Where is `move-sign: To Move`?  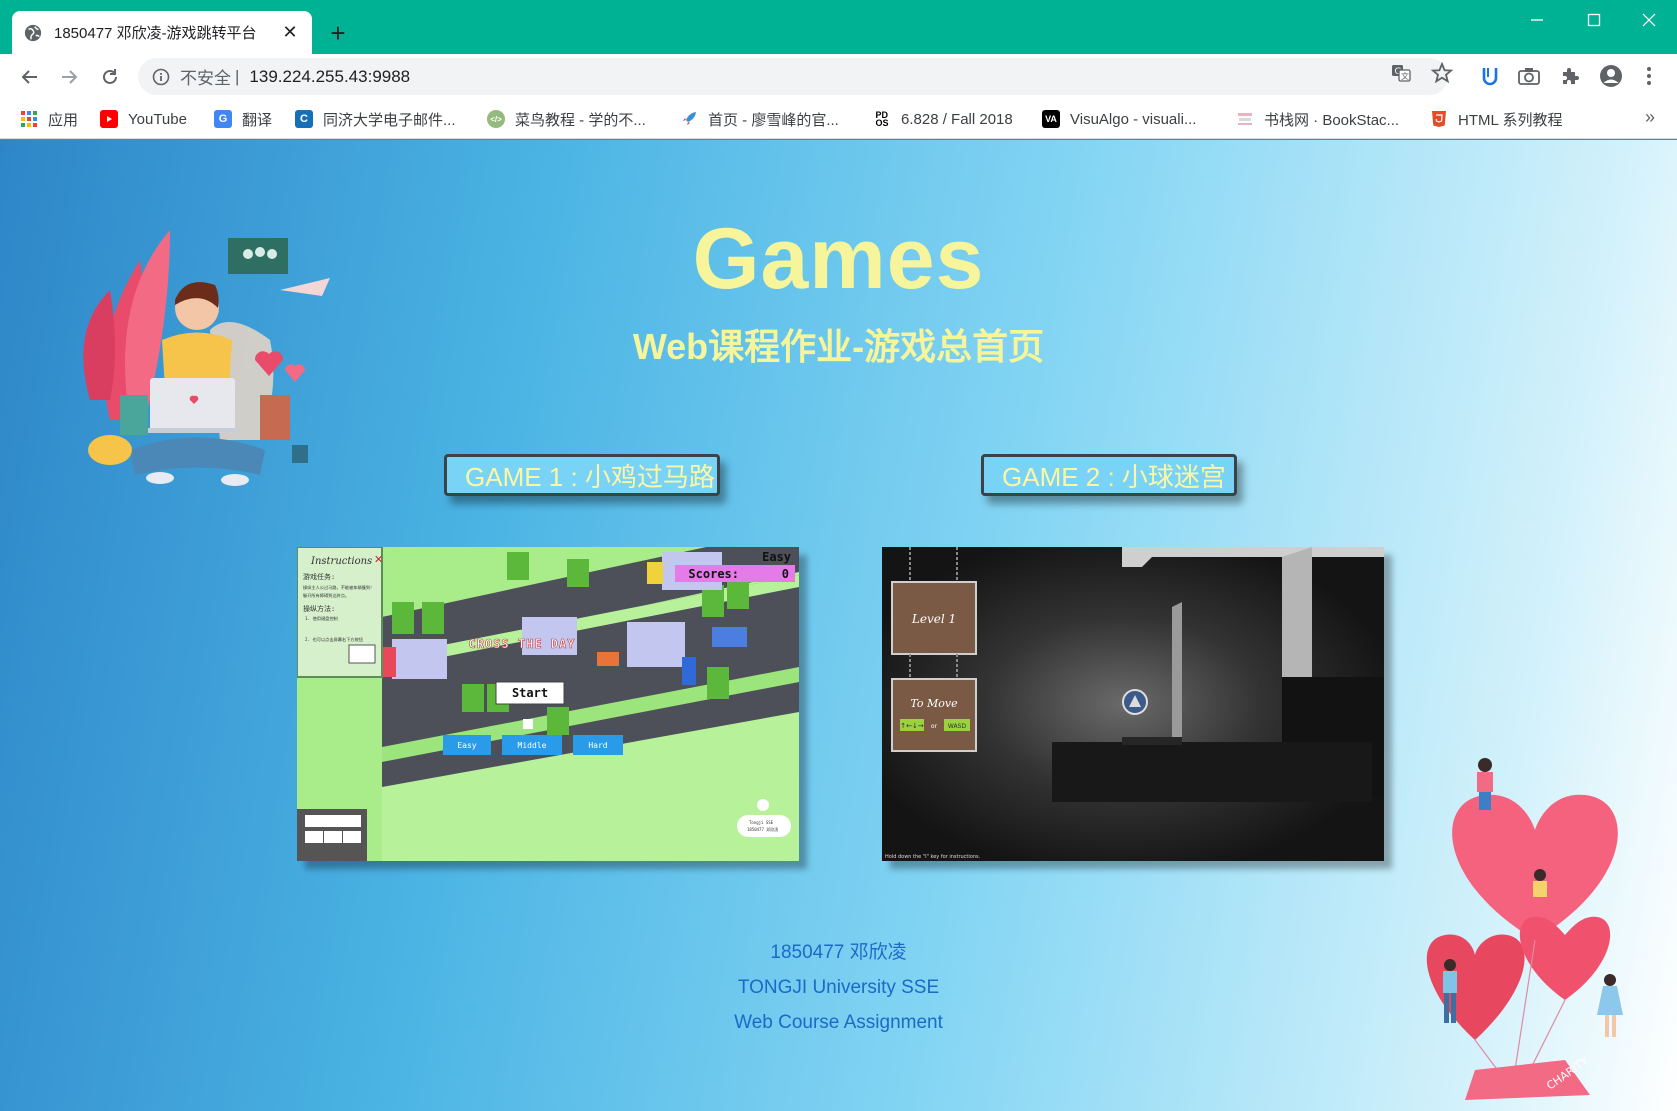 move-sign: To Move is located at coordinates (934, 703).